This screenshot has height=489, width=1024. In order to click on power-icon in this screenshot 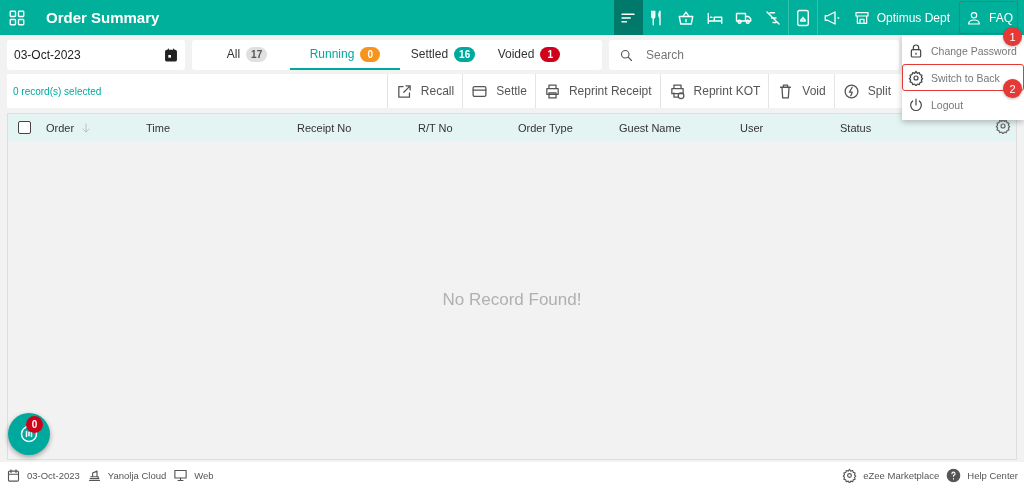, I will do `click(916, 104)`.